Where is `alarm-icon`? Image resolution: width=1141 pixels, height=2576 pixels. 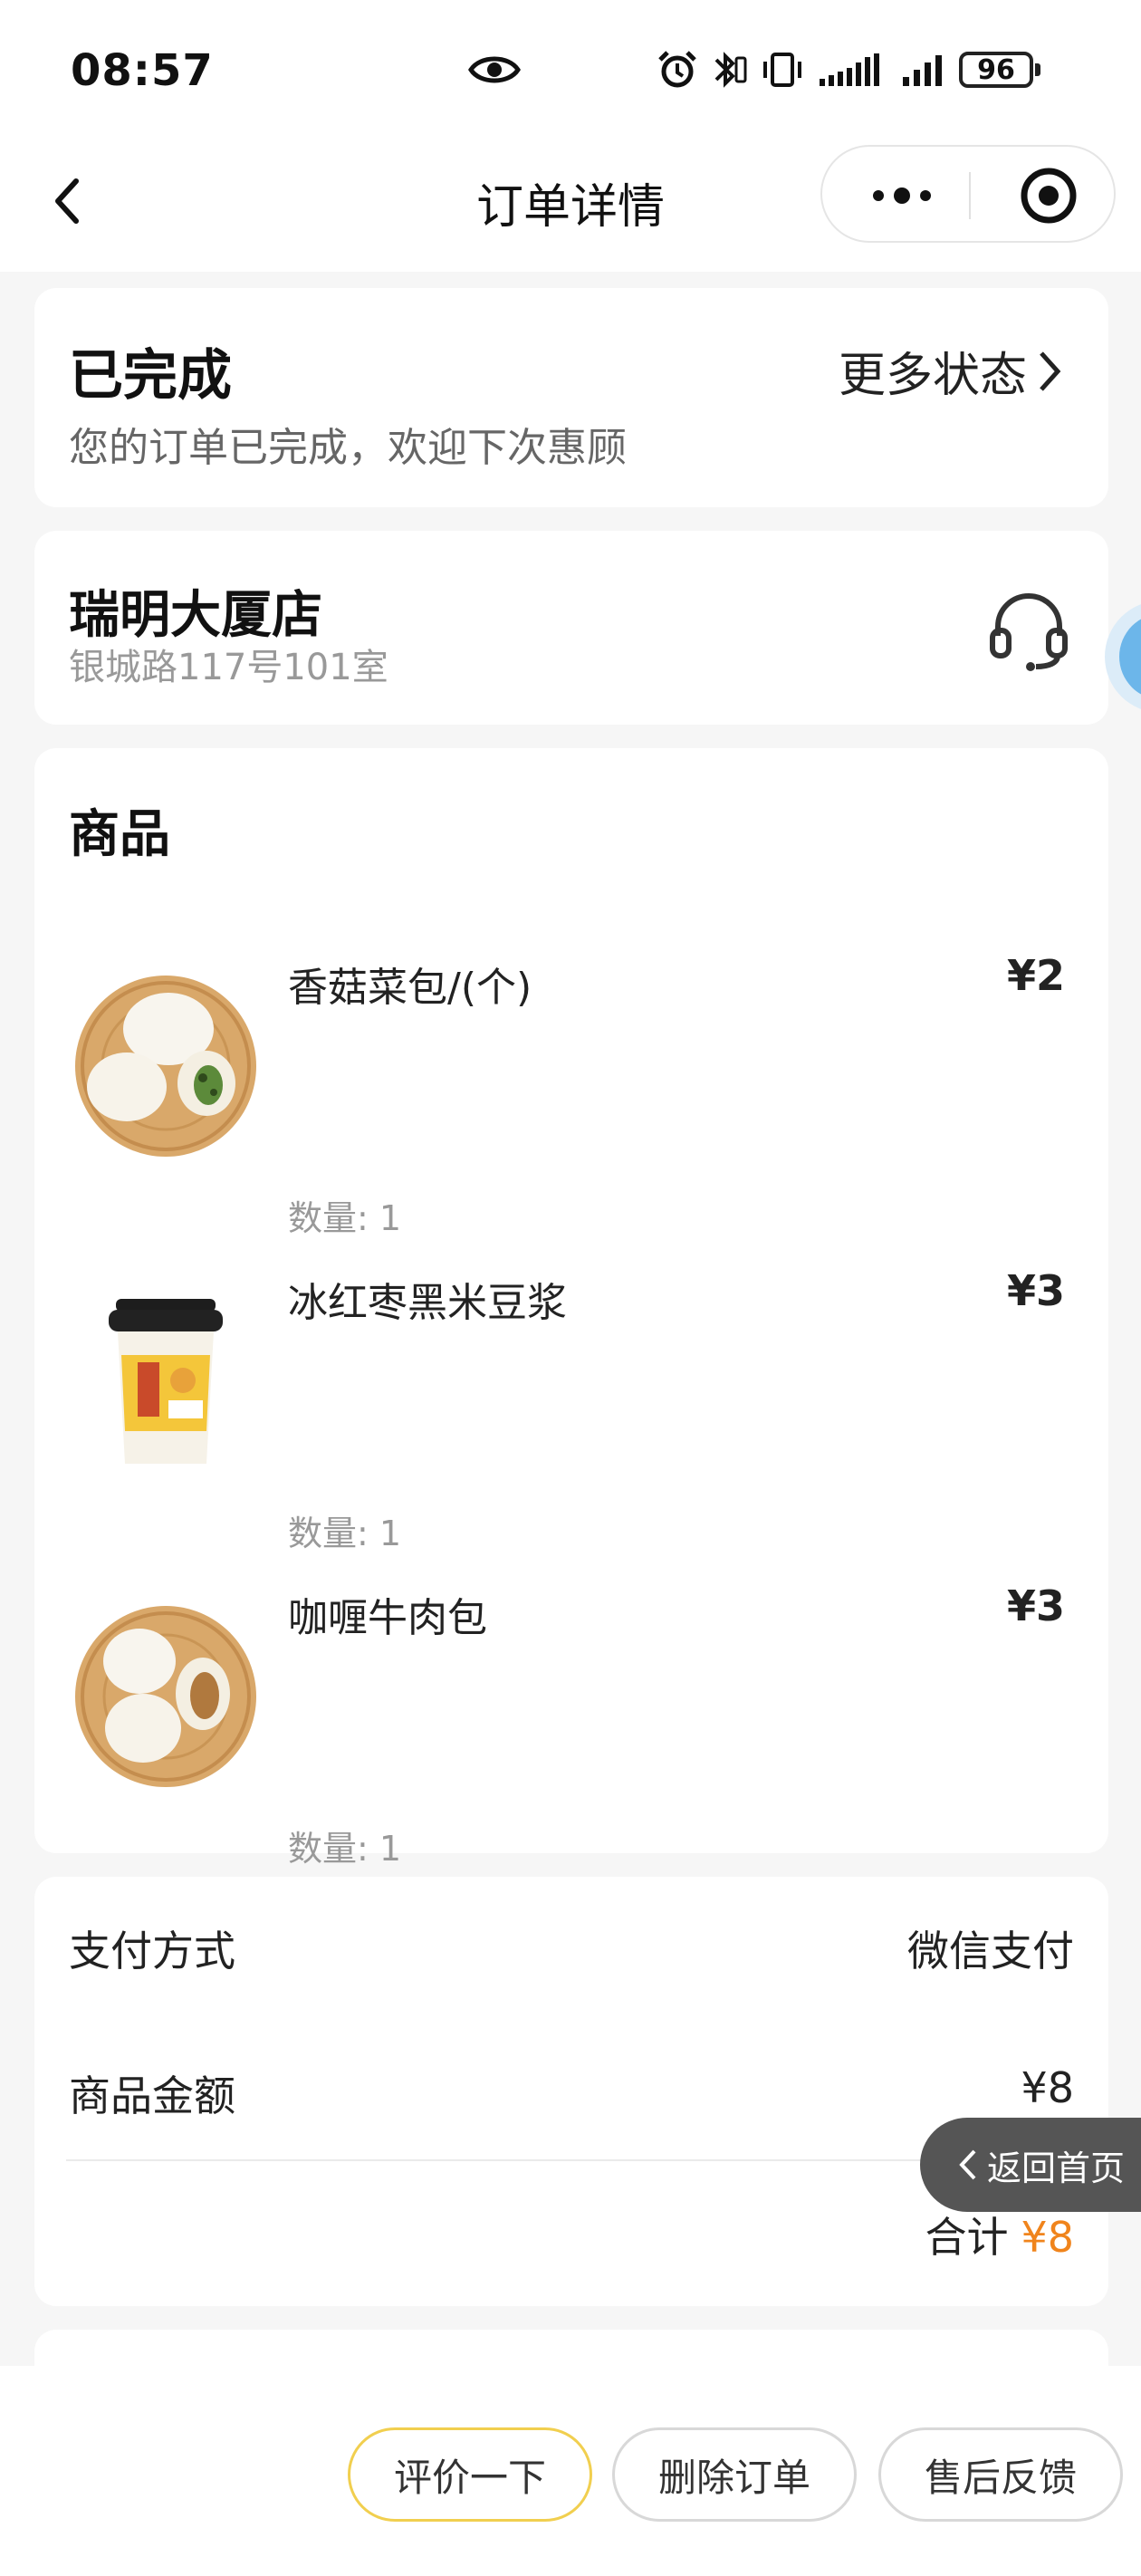 alarm-icon is located at coordinates (677, 69).